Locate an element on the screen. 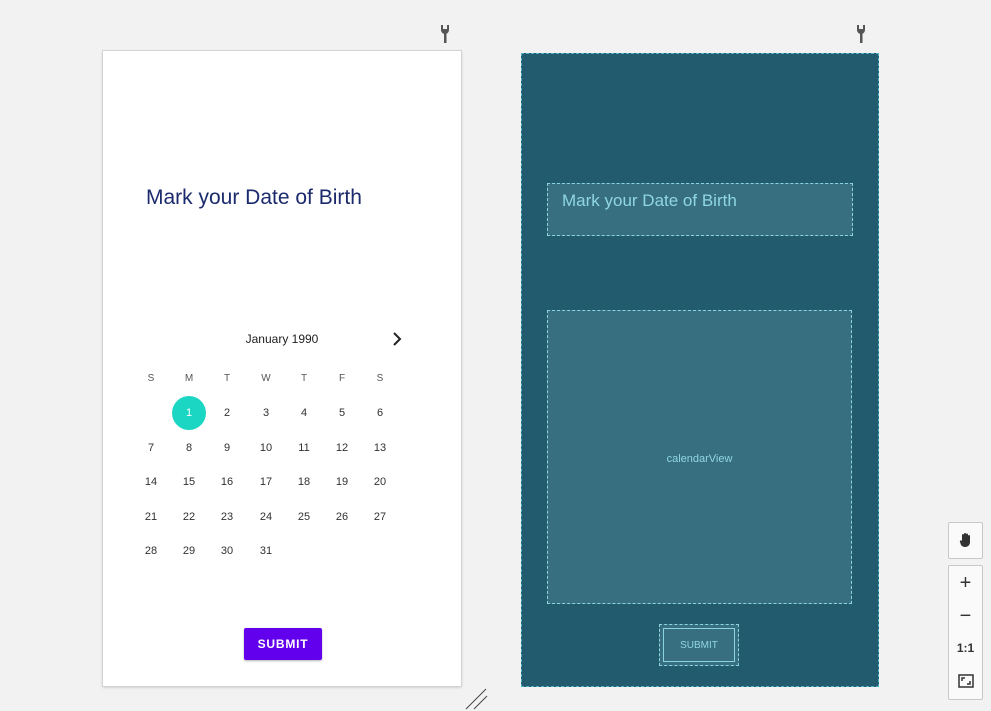 This screenshot has height=711, width=991. weekday-header: F is located at coordinates (342, 378).